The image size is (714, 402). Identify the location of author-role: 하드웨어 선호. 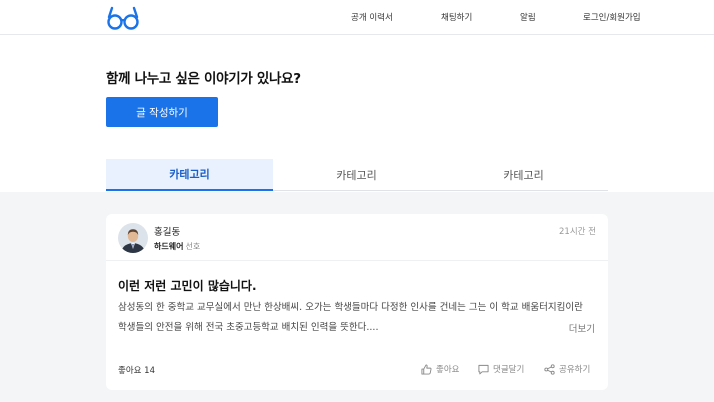
(177, 246).